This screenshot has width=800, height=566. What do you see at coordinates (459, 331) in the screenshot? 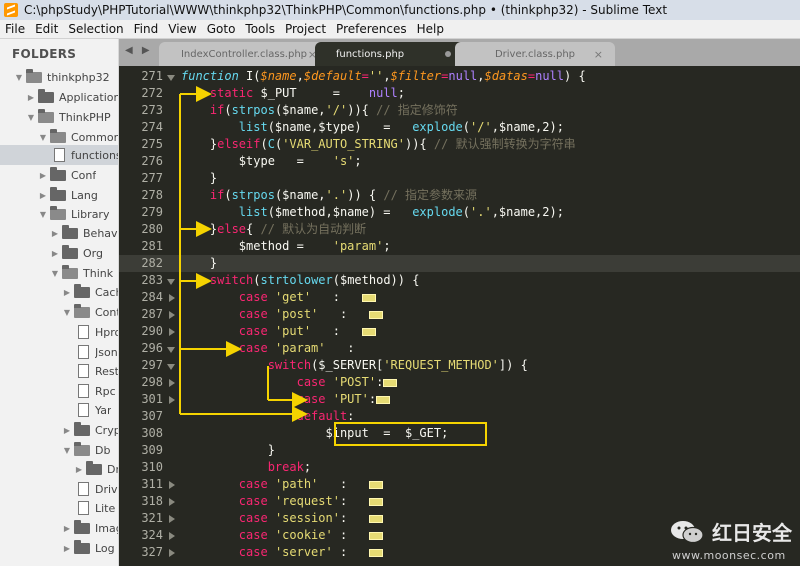
I see `code-line-290: 290 case 'put' :` at bounding box center [459, 331].